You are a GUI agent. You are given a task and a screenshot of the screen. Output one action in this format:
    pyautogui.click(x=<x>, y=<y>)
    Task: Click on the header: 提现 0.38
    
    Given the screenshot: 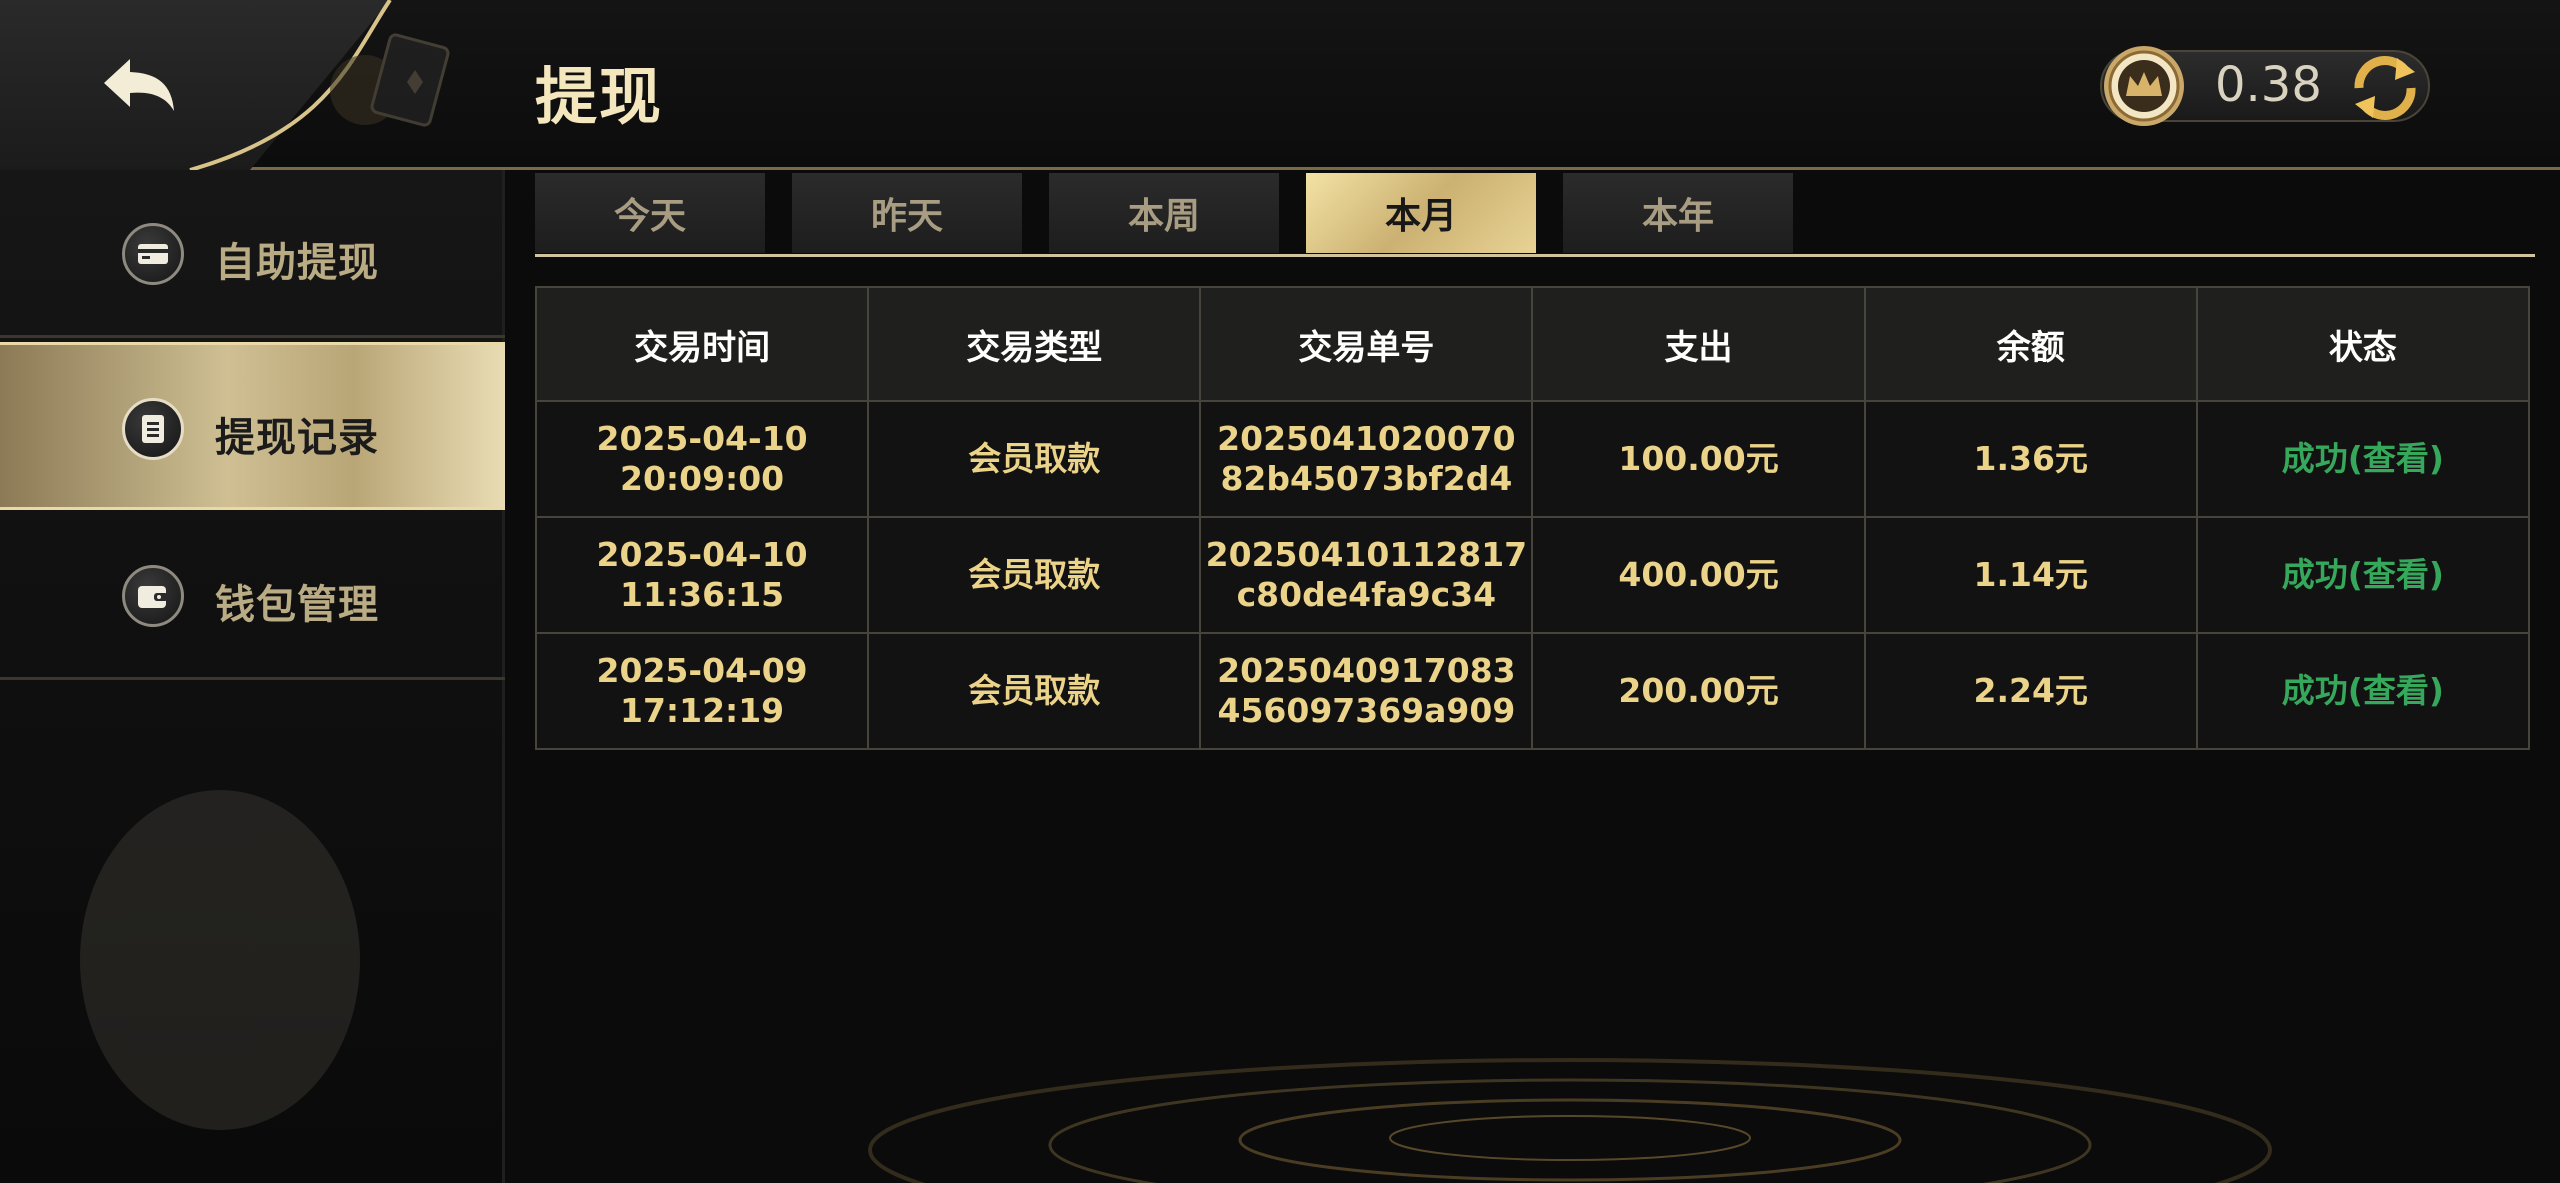 What is the action you would take?
    pyautogui.click(x=1280, y=85)
    